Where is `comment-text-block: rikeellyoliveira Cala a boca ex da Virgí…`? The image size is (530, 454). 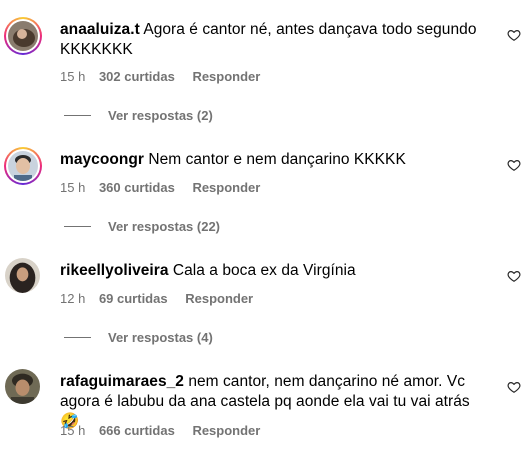 comment-text-block: rikeellyoliveira Cala a boca ex da Virgí… is located at coordinates (270, 271).